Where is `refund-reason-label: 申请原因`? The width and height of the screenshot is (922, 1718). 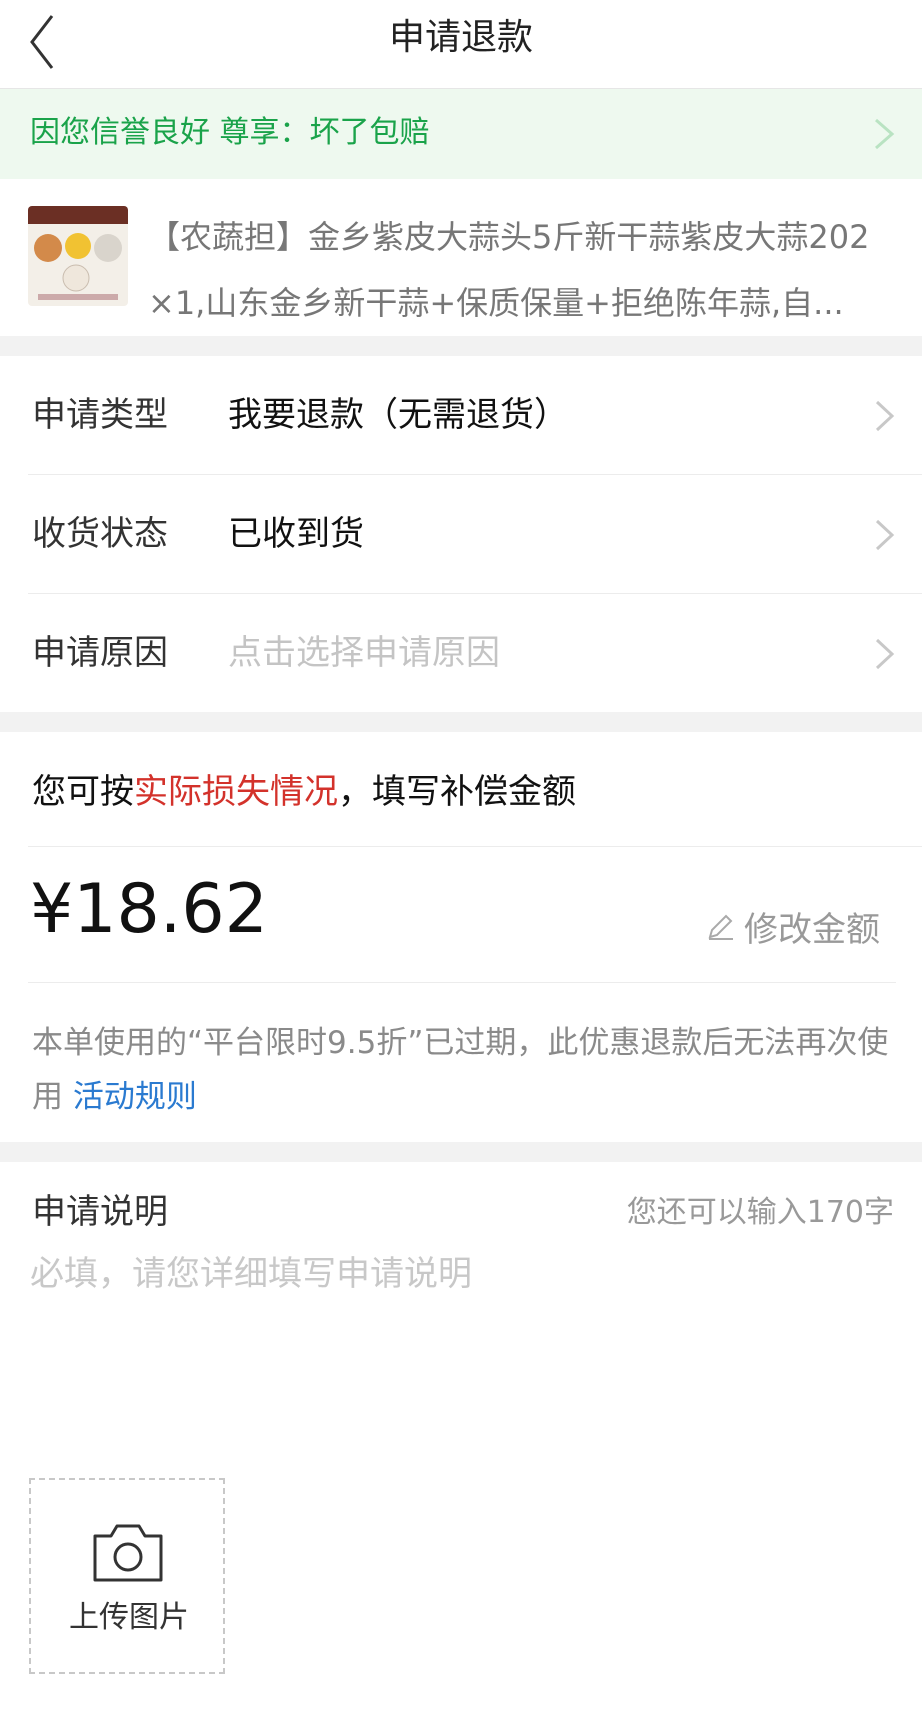
refund-reason-label: 申请原因 is located at coordinates (100, 653).